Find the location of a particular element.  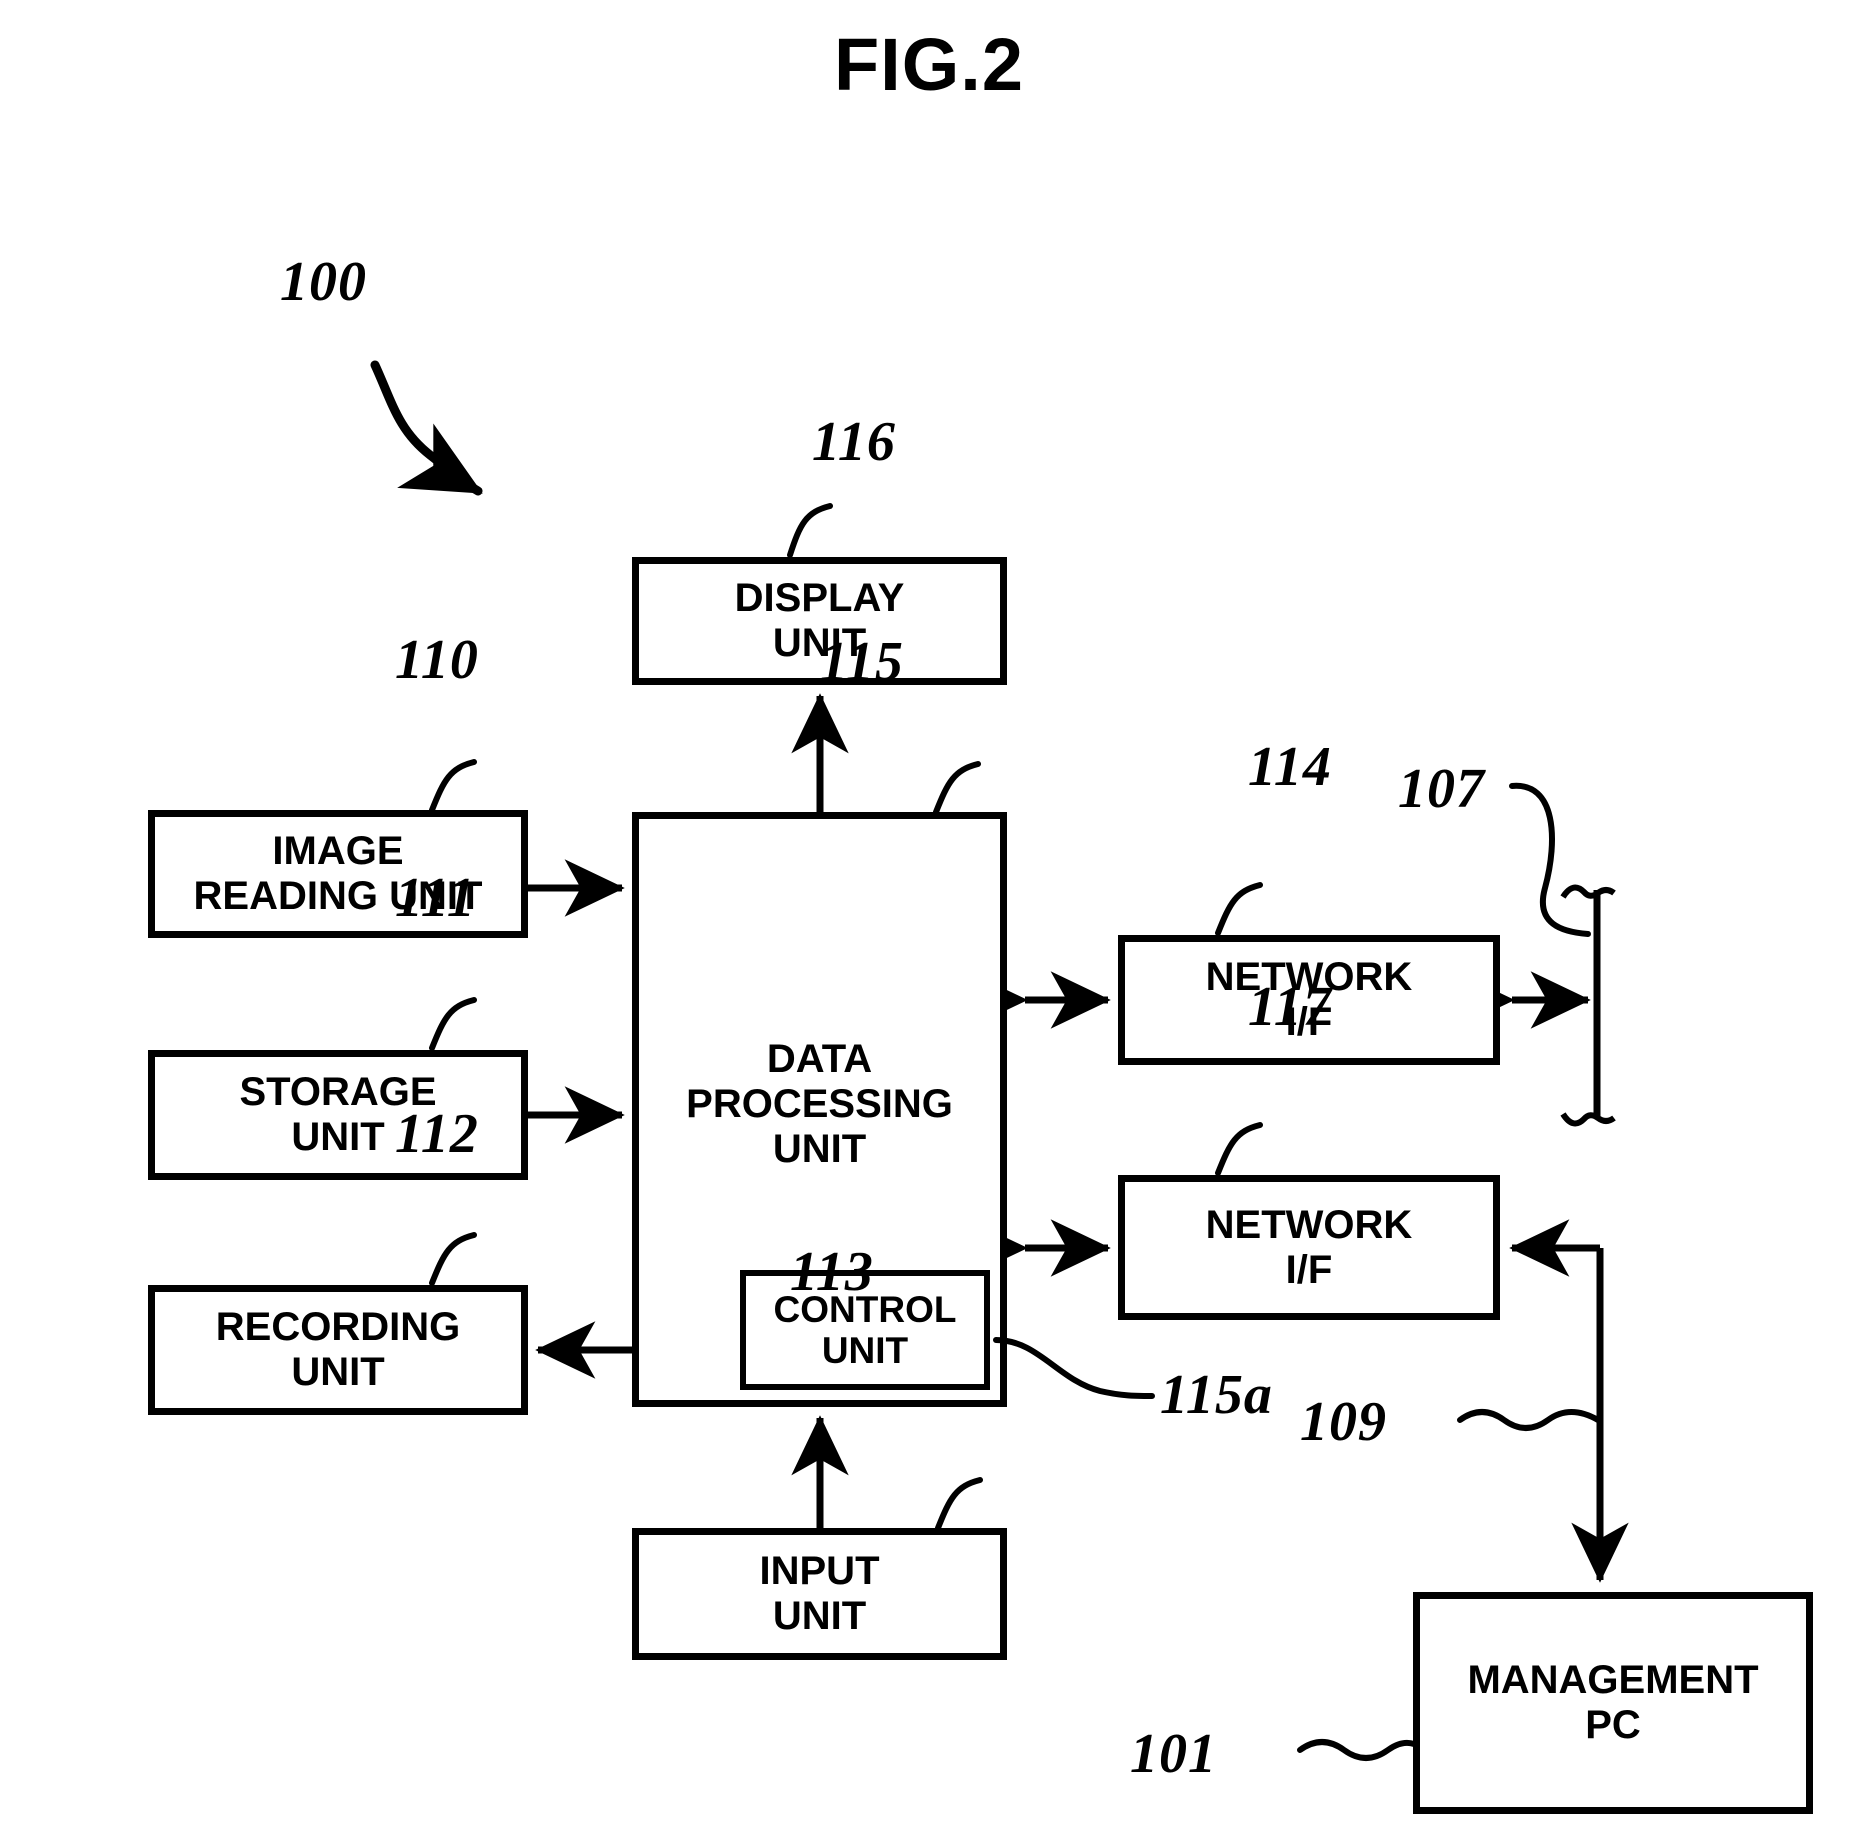

recording-unit-box: RECORDING UNIT is located at coordinates (338, 1350).